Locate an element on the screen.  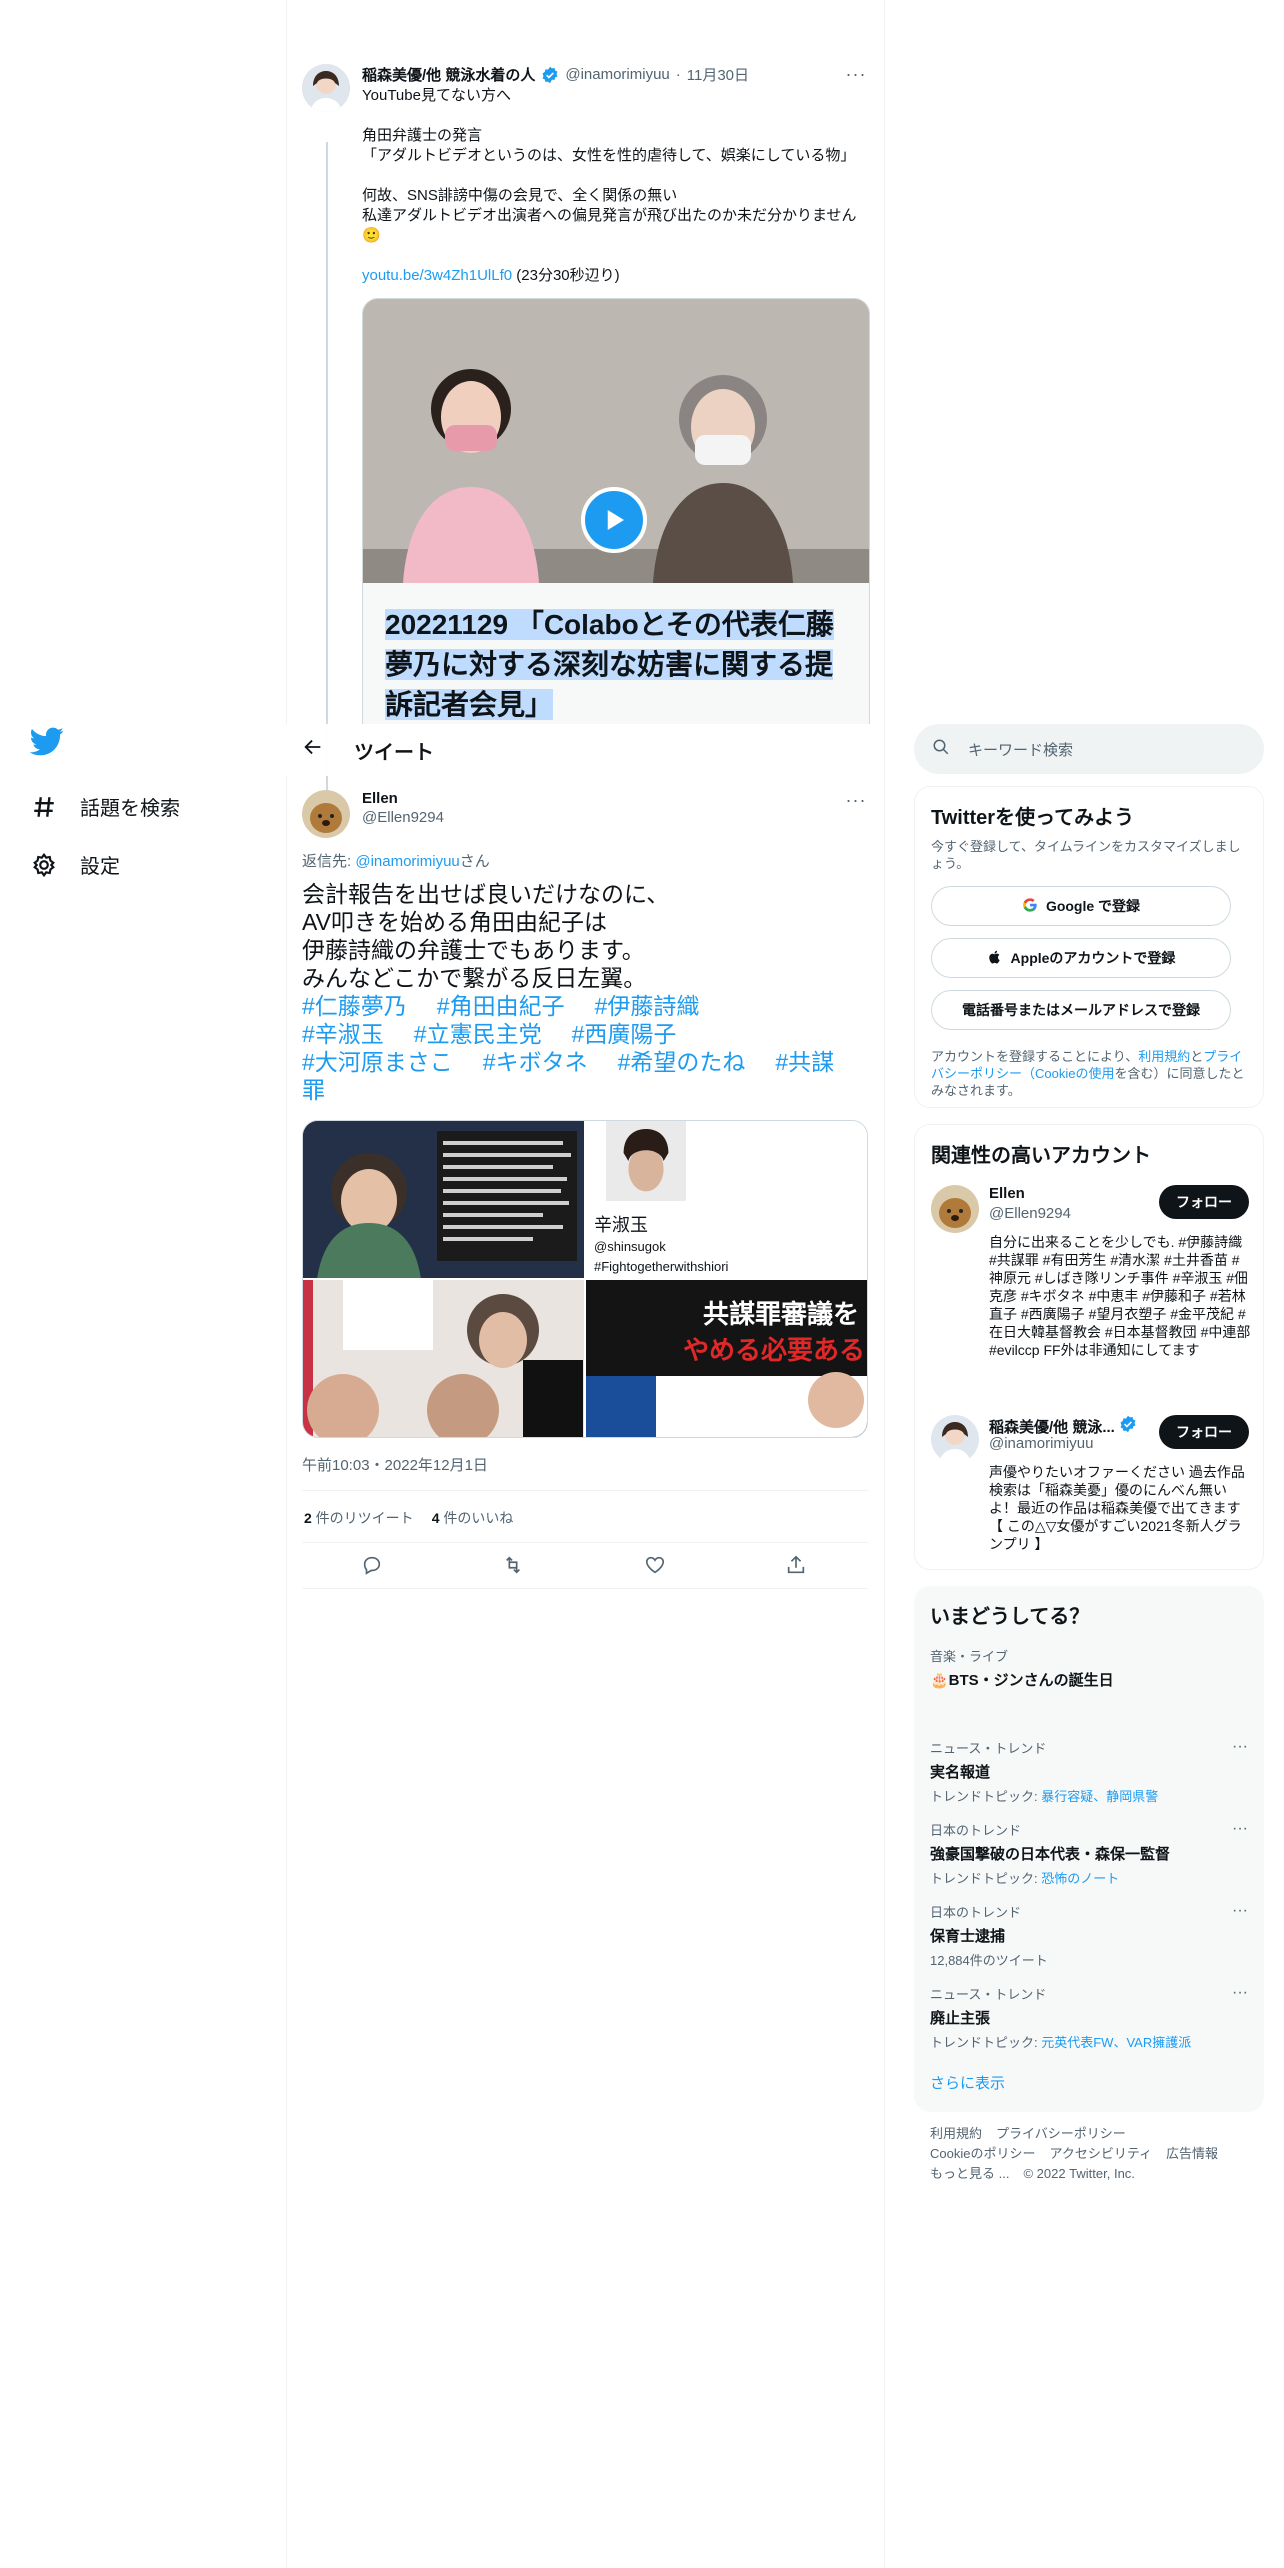
author-handle: @inamorimiyuu is located at coordinates (617, 74).